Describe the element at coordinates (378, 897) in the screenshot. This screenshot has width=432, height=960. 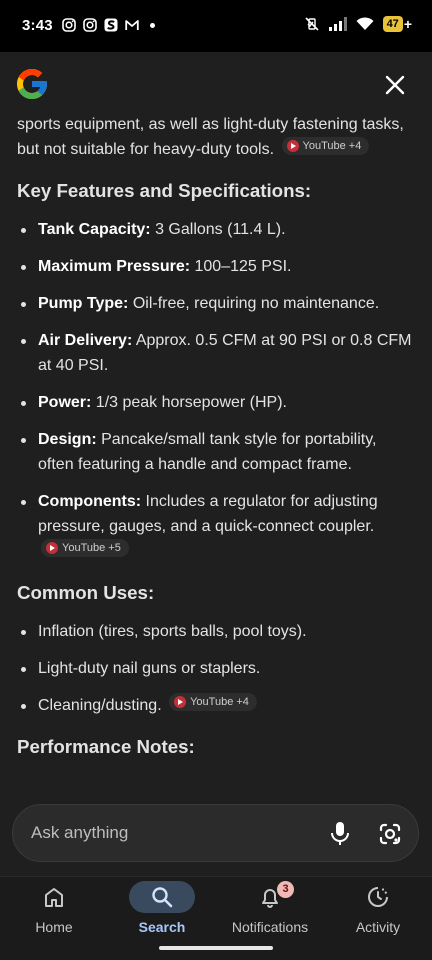
I see `activity-icon` at that location.